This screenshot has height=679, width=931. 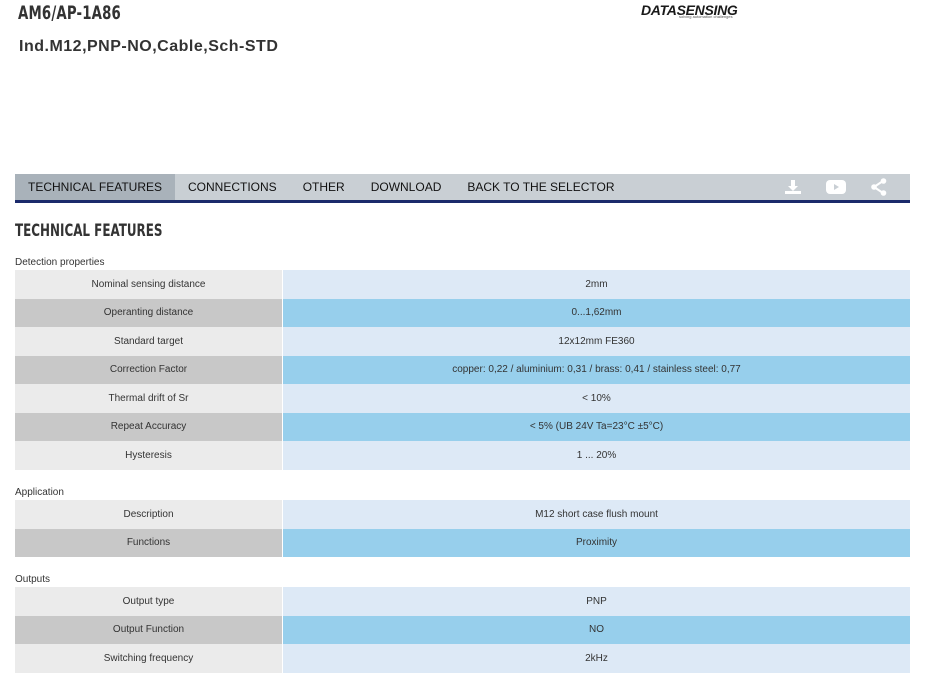 What do you see at coordinates (324, 187) in the screenshot?
I see `tab-other: OTHER` at bounding box center [324, 187].